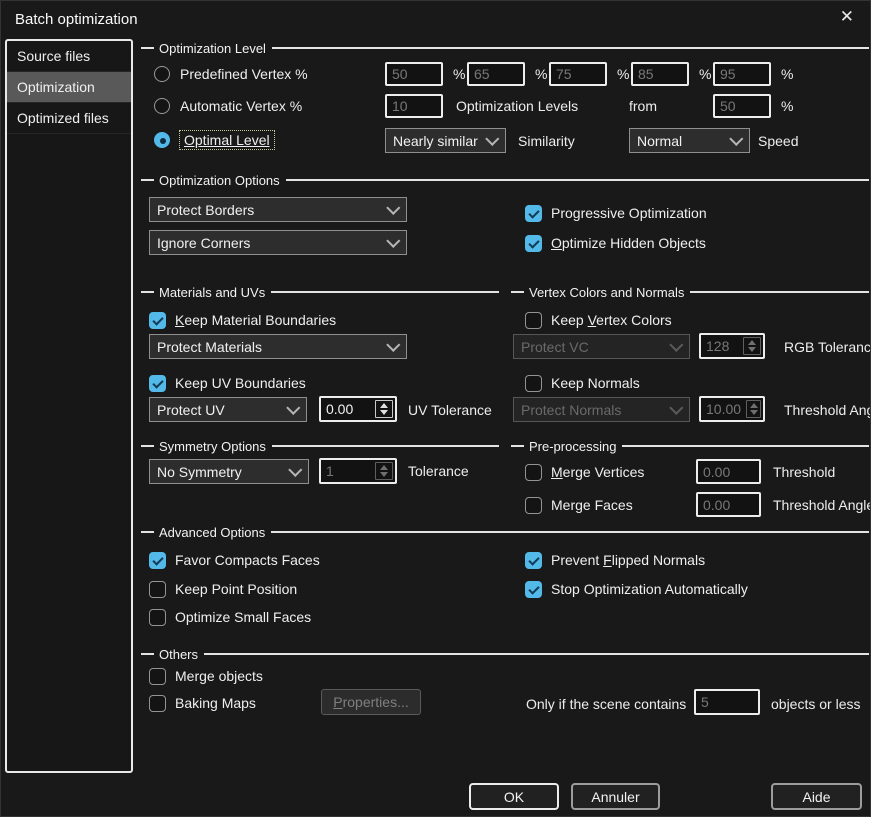 The height and width of the screenshot is (817, 871). What do you see at coordinates (615, 243) in the screenshot?
I see `checkbox-optimize-hidden-objects: Optimize Hidden Objects` at bounding box center [615, 243].